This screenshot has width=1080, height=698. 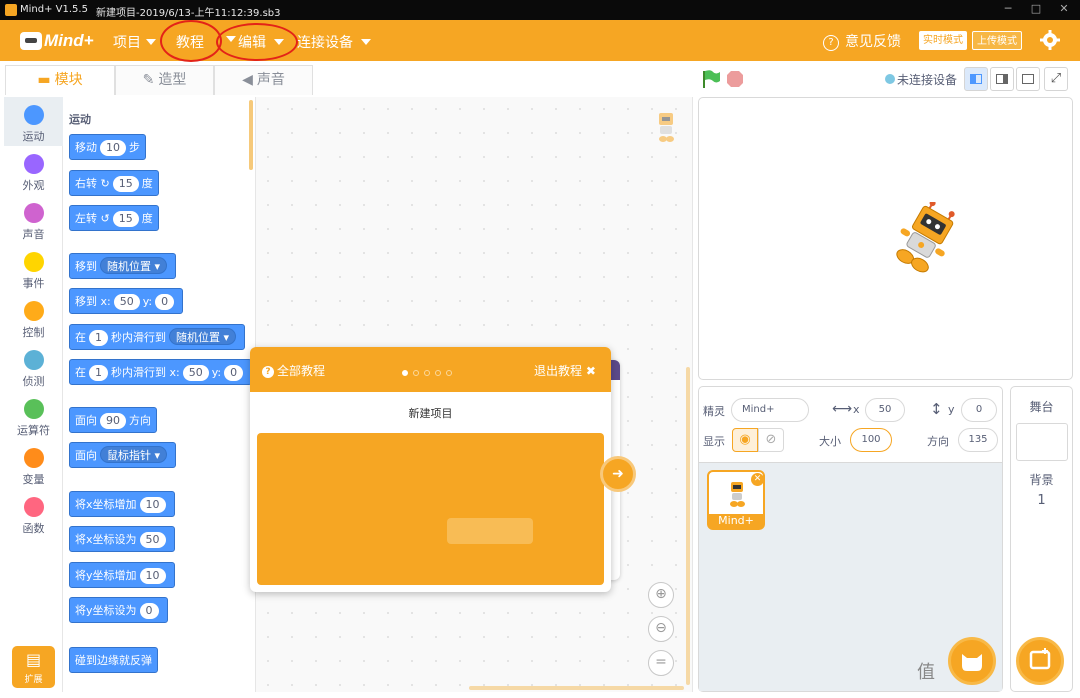 What do you see at coordinates (688, 526) in the screenshot?
I see `workspace-vscrollbar` at bounding box center [688, 526].